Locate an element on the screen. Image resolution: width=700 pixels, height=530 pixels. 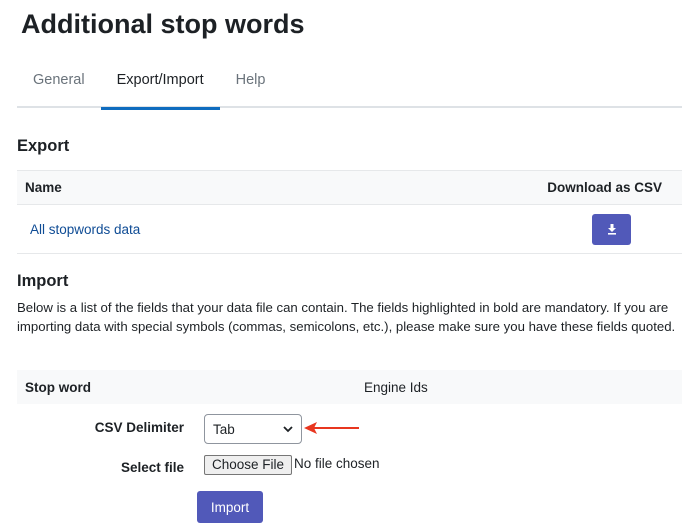
import-heading: Import is located at coordinates (43, 281).